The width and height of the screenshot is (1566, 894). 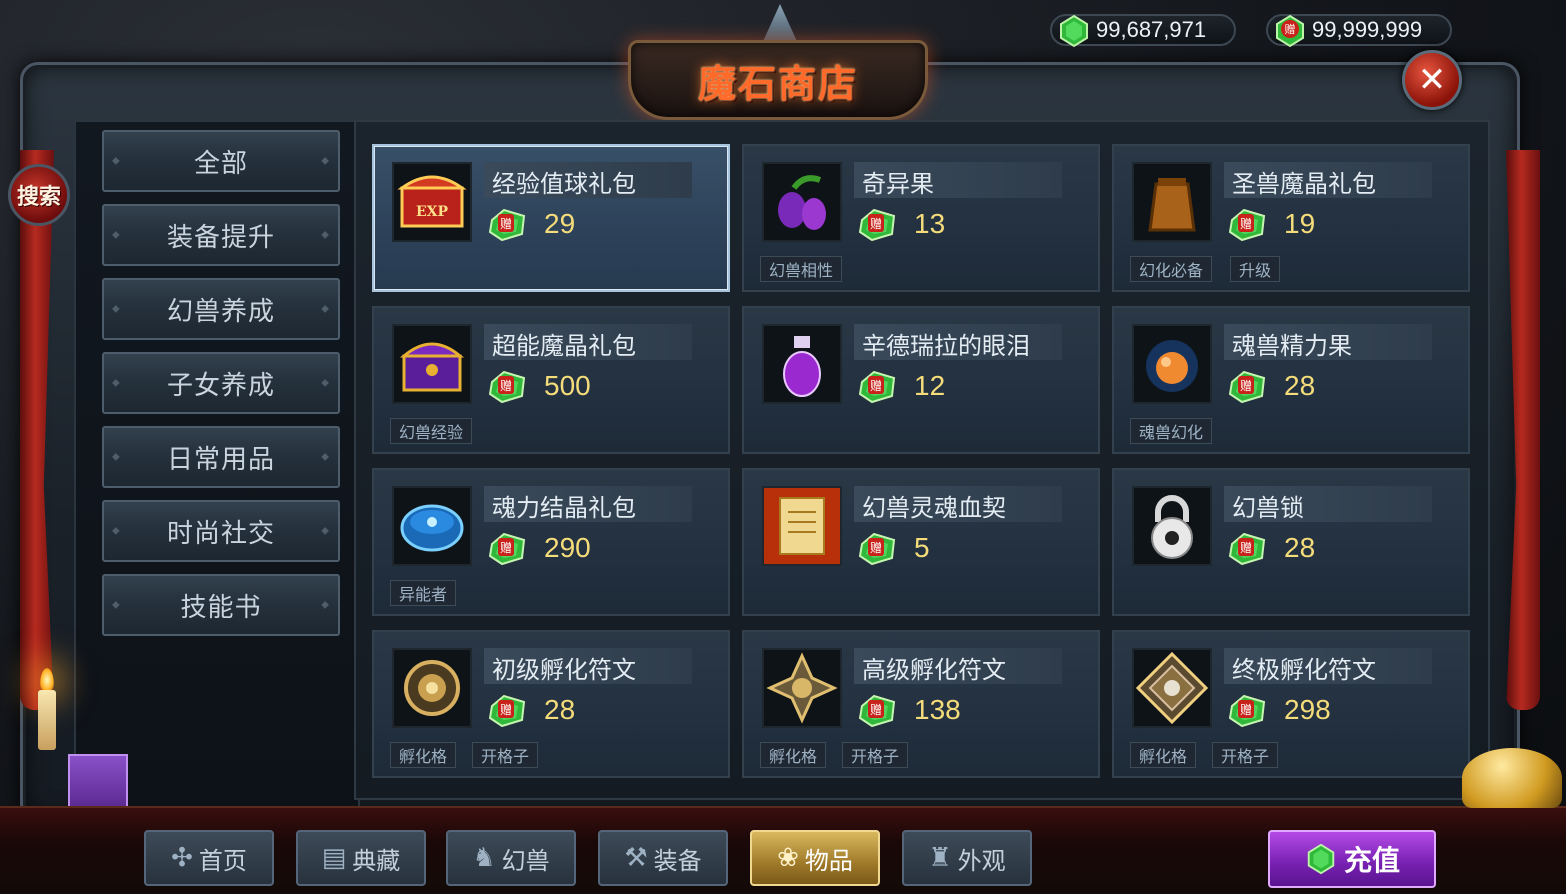 I want to click on item-card: 高级孵化符文 赠 138 孵化格 开格子, so click(x=921, y=704).